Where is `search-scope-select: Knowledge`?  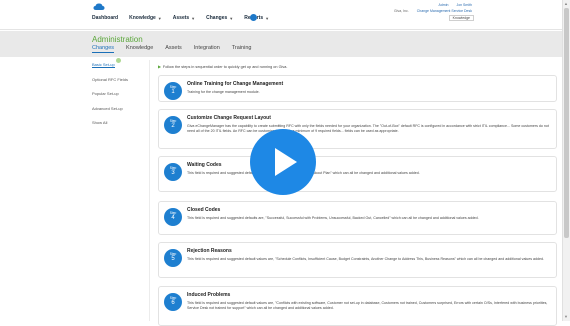 search-scope-select: Knowledge is located at coordinates (461, 18).